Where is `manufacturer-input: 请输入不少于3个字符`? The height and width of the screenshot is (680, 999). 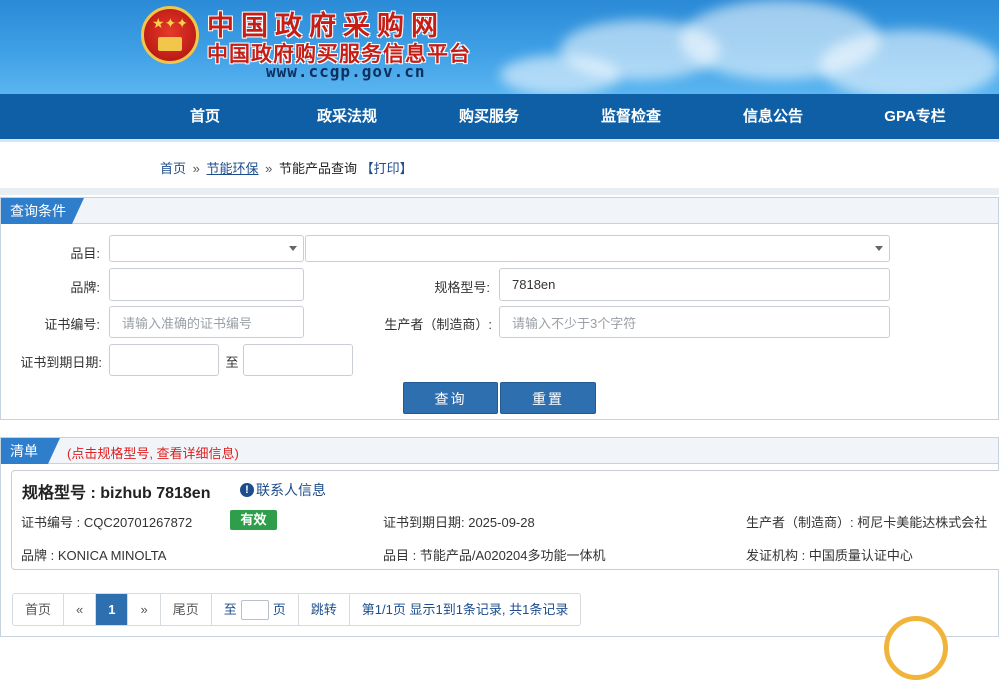 manufacturer-input: 请输入不少于3个字符 is located at coordinates (694, 322).